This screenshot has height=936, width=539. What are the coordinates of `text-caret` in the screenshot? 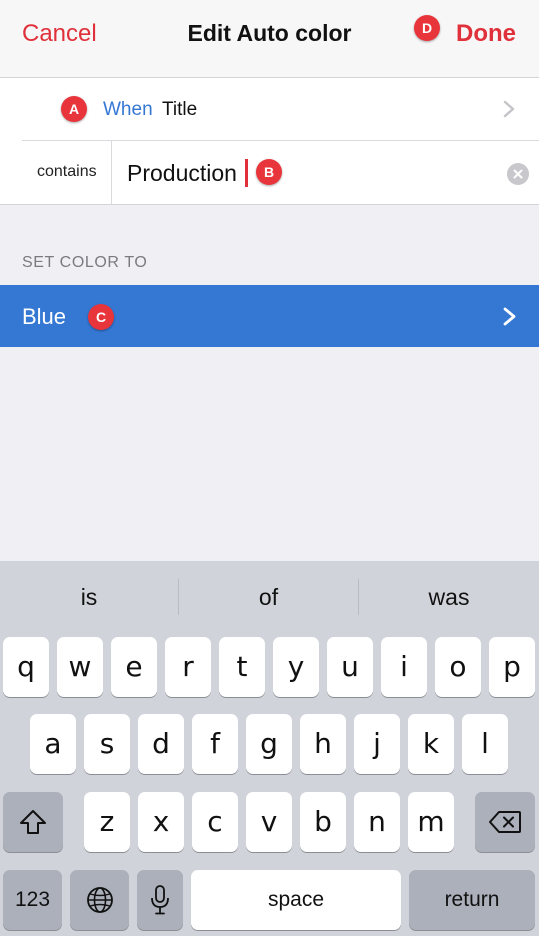 It's located at (246, 173).